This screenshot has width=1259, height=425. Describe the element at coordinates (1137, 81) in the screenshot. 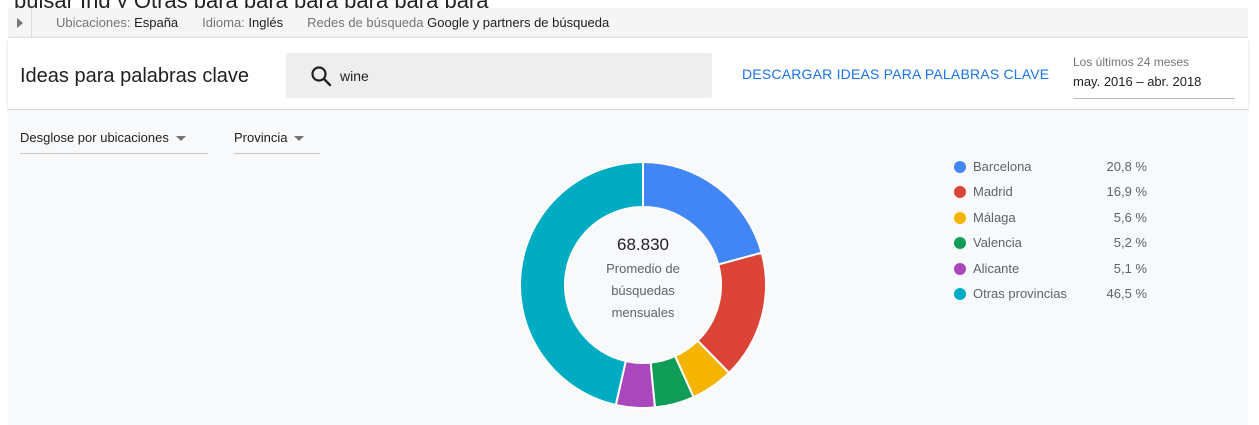

I see `date-range-value: may. 2016 – abr. 2018` at that location.